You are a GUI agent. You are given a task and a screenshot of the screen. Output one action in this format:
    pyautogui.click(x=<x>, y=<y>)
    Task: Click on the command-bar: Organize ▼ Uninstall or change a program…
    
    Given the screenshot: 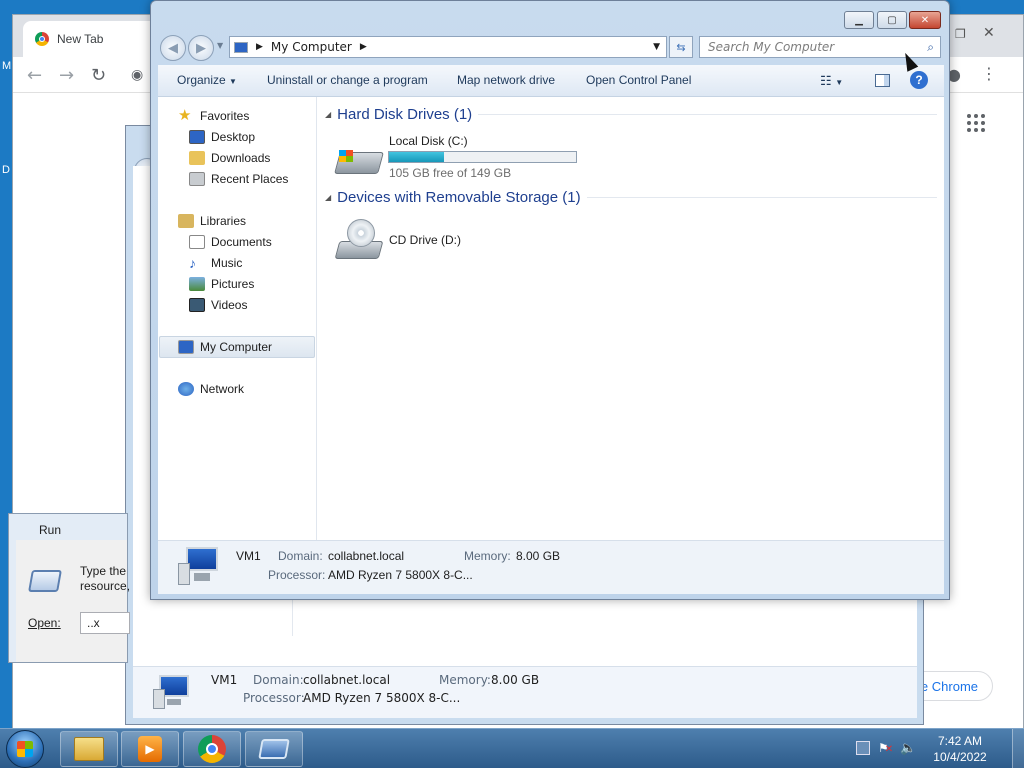 What is the action you would take?
    pyautogui.click(x=551, y=81)
    